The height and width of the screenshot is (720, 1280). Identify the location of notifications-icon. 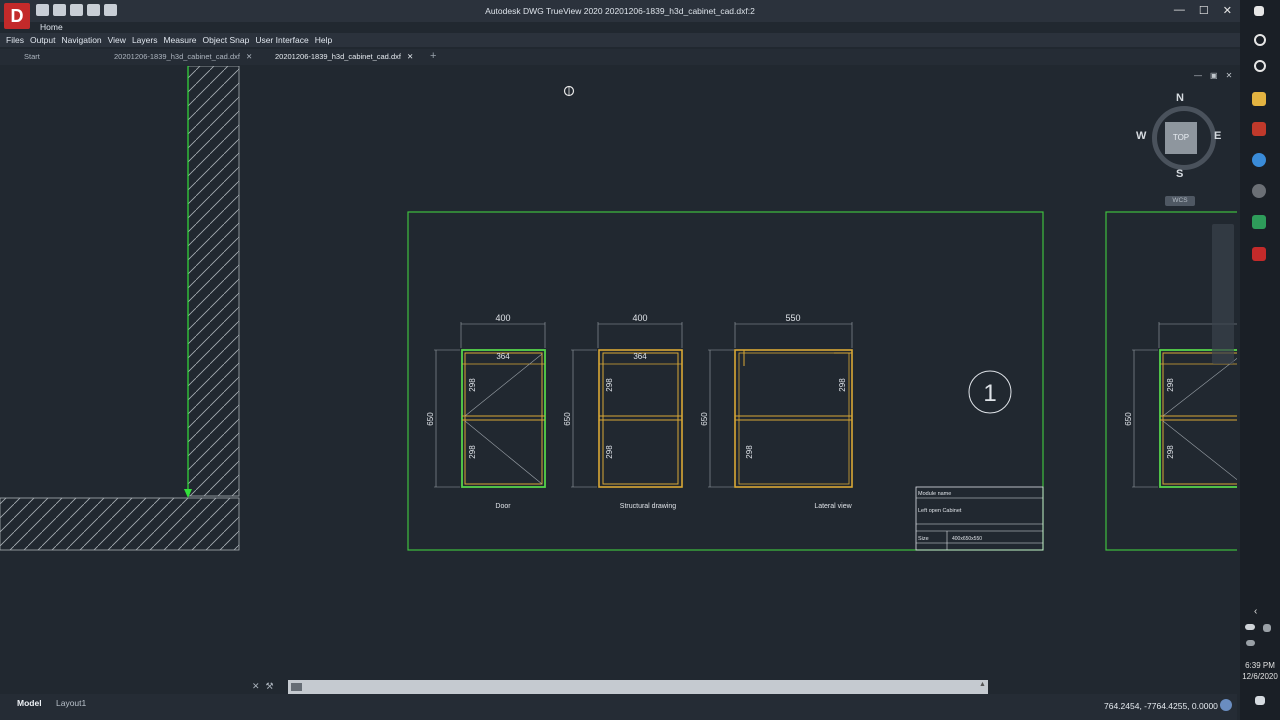
(1260, 700).